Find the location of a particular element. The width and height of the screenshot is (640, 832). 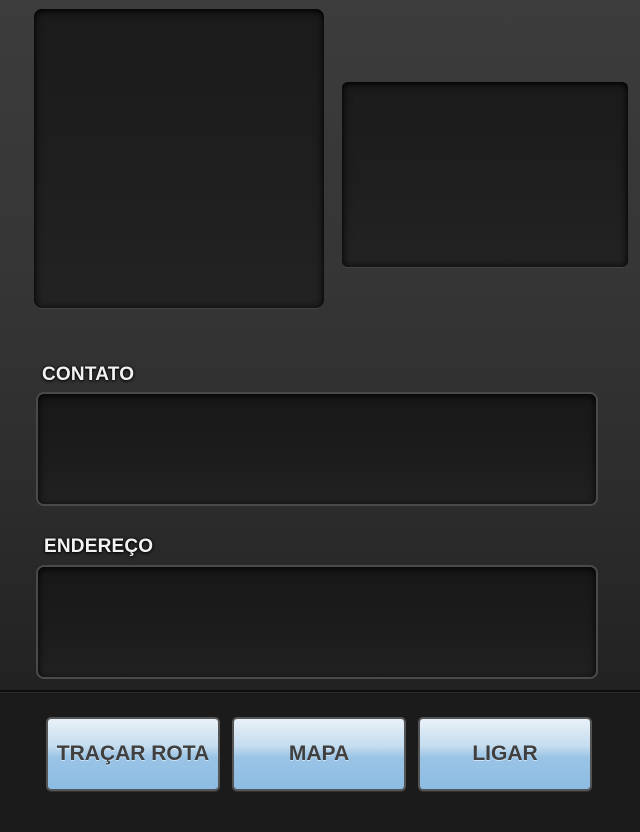

contact-label: CONTATO is located at coordinates (88, 374).